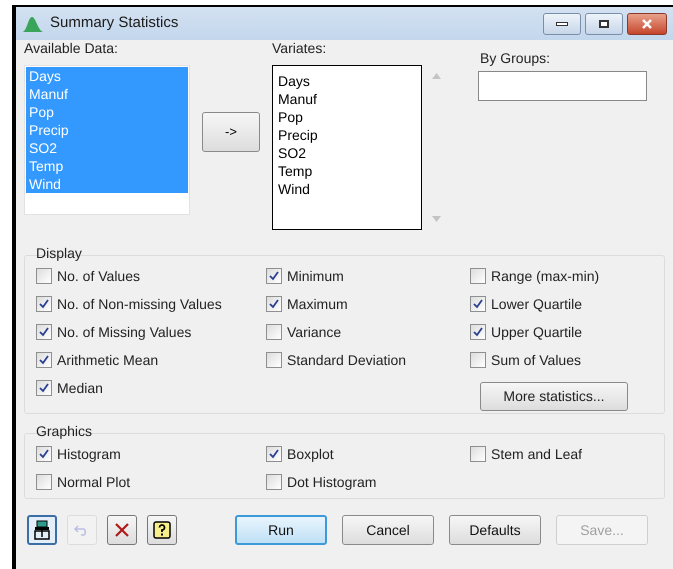 The image size is (673, 569). Describe the element at coordinates (310, 454) in the screenshot. I see `checkbox-label: Boxplot` at that location.